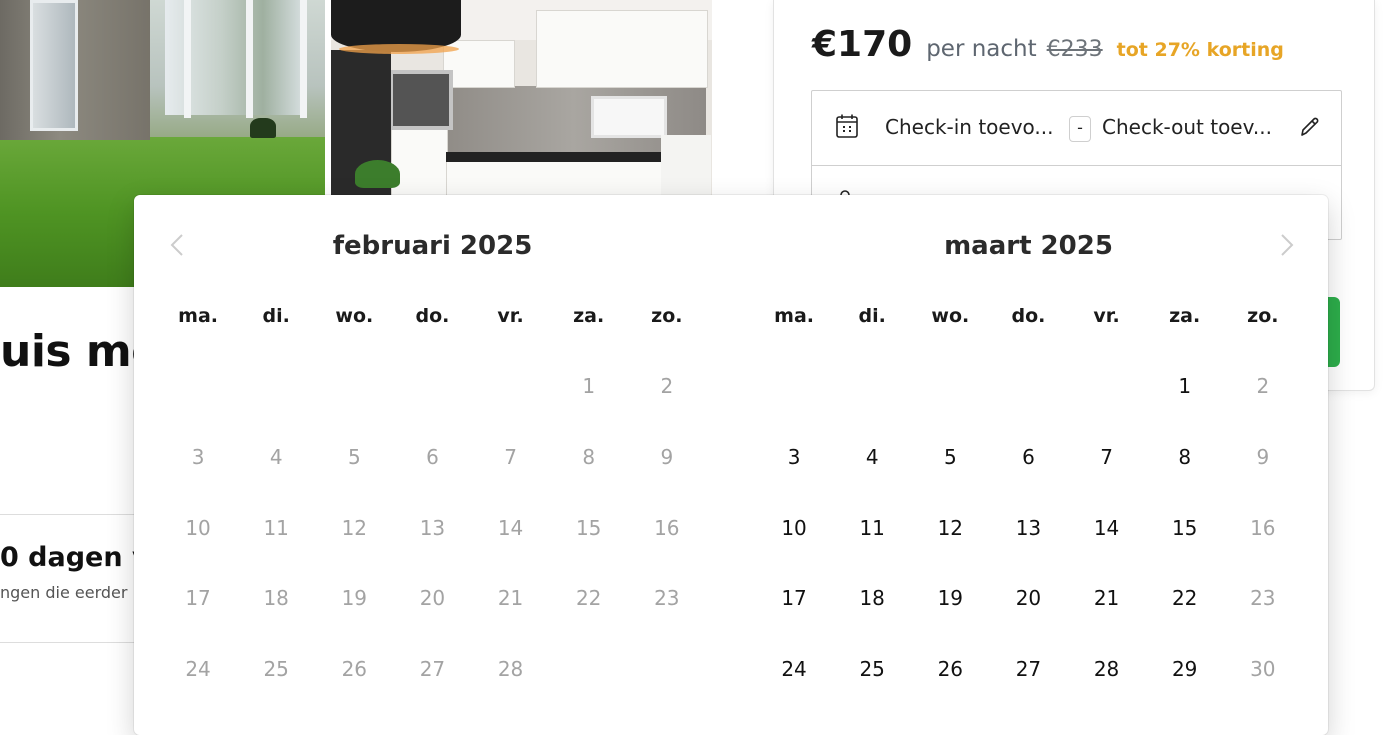  I want to click on calendar-day: 10, so click(794, 528).